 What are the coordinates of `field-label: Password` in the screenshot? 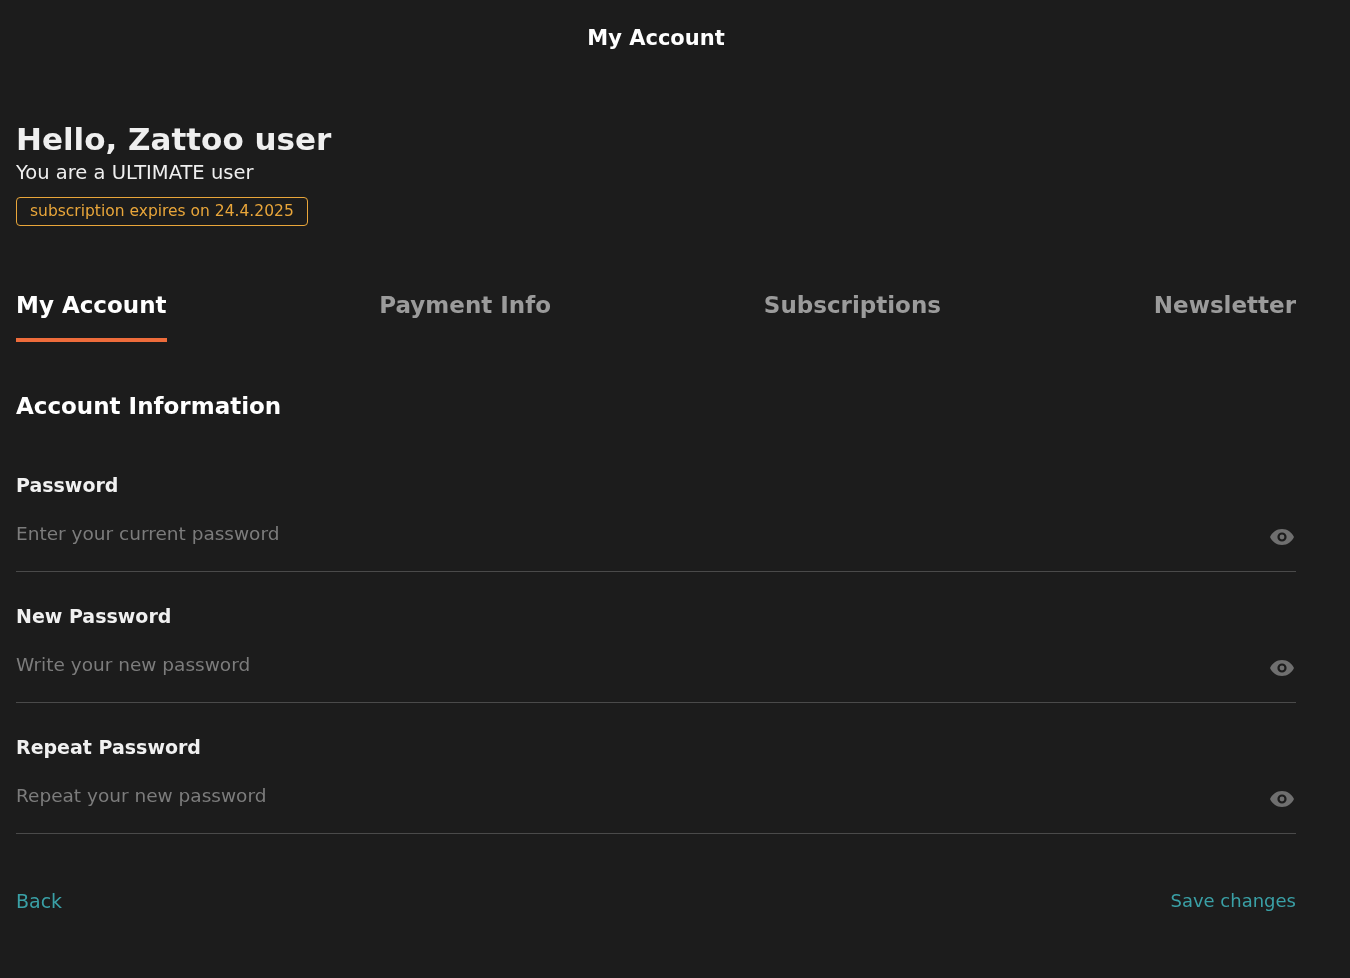 It's located at (68, 485).